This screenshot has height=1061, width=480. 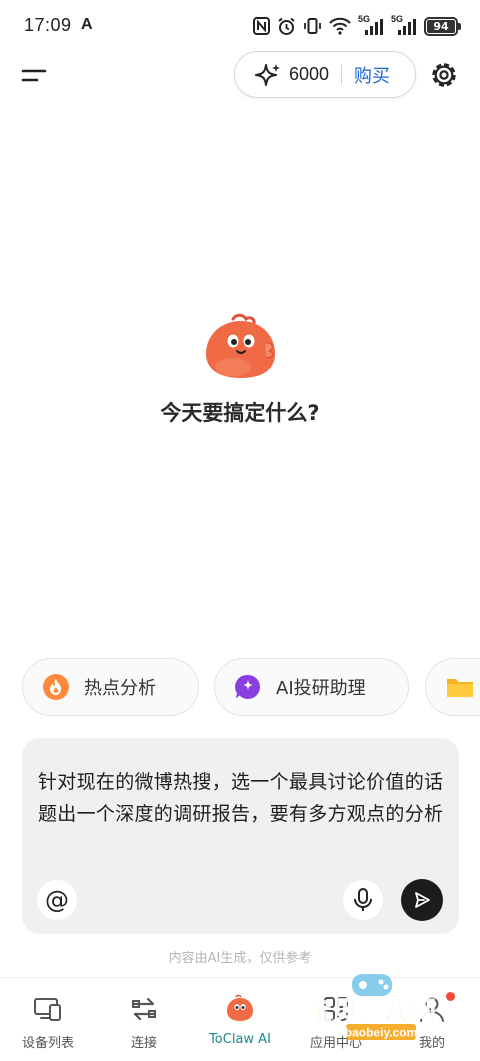 What do you see at coordinates (340, 26) in the screenshot?
I see `wifi-icon` at bounding box center [340, 26].